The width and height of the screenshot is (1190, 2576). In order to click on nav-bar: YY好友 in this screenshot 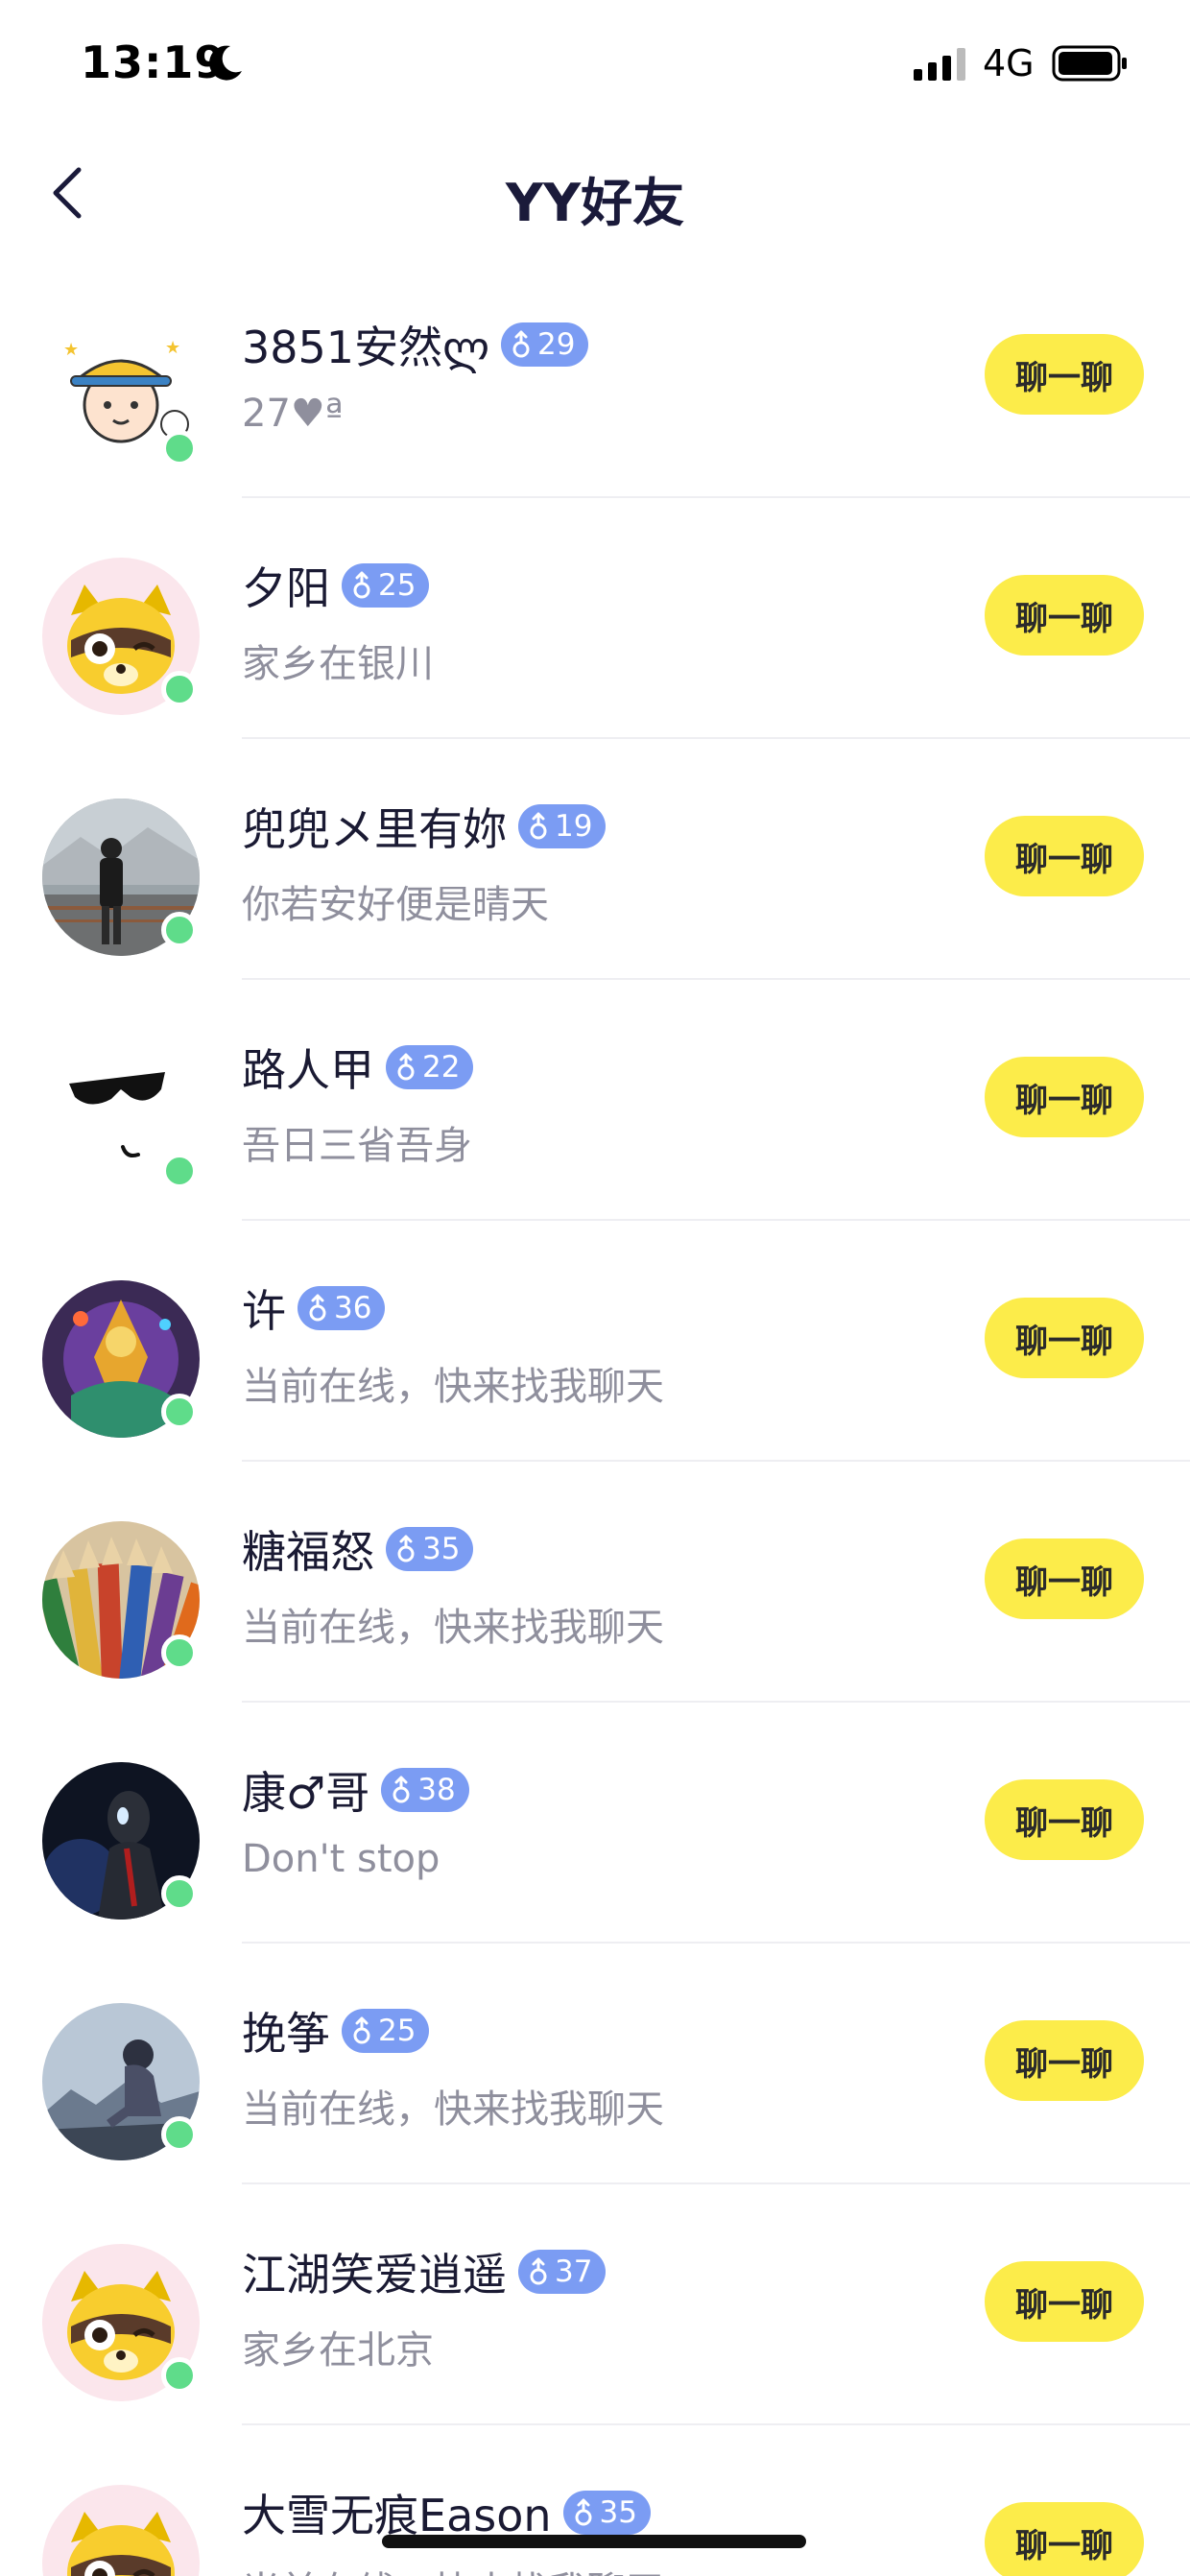, I will do `click(595, 192)`.